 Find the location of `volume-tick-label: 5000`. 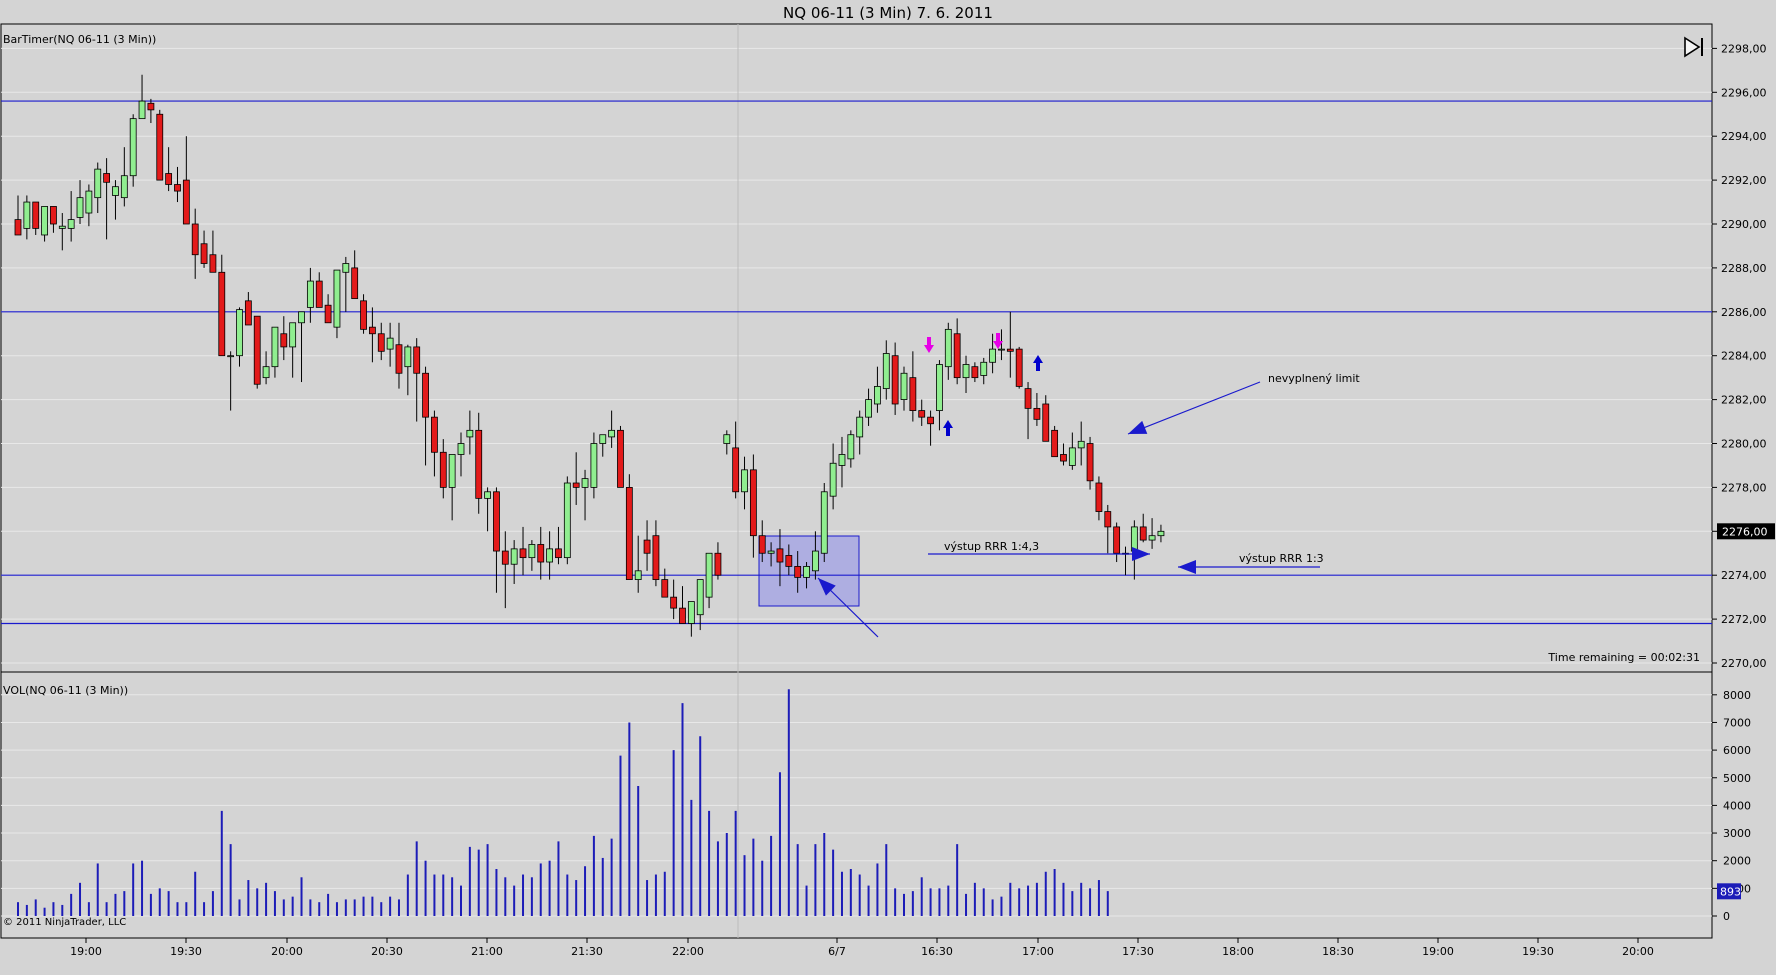

volume-tick-label: 5000 is located at coordinates (1737, 778).